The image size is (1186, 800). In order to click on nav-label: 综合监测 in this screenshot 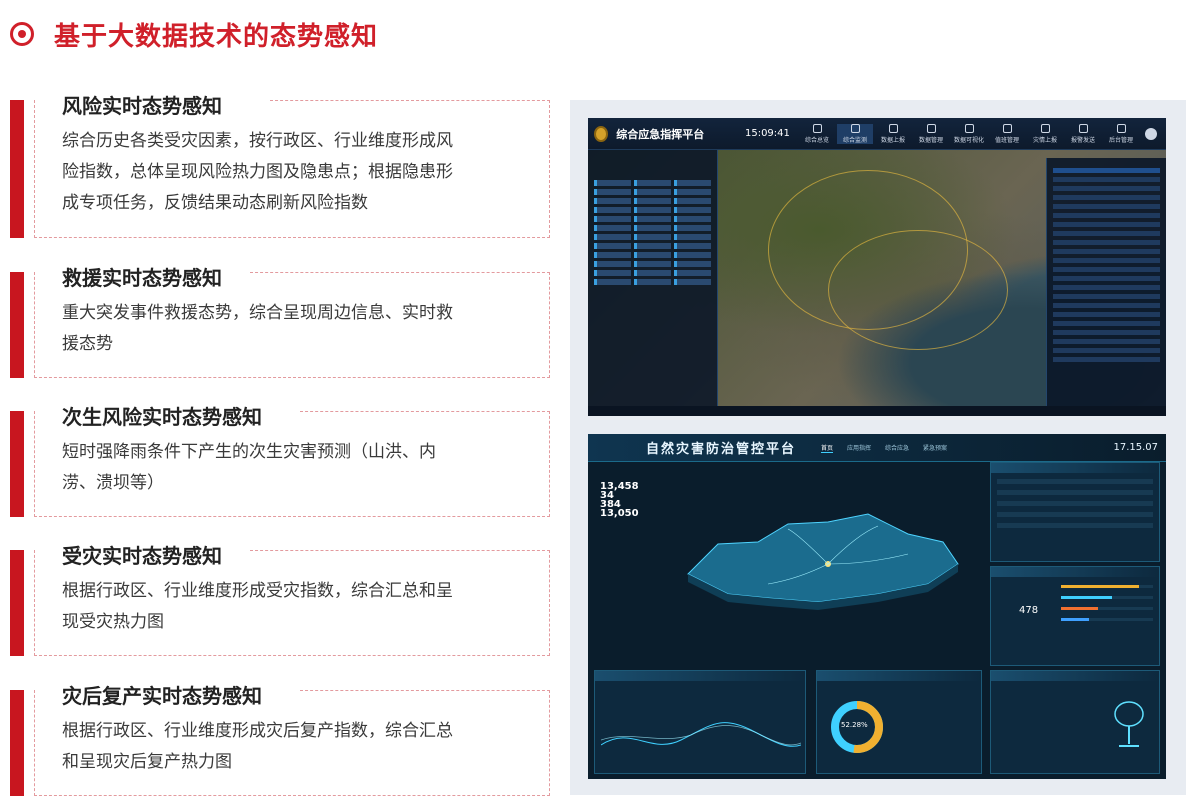, I will do `click(854, 140)`.